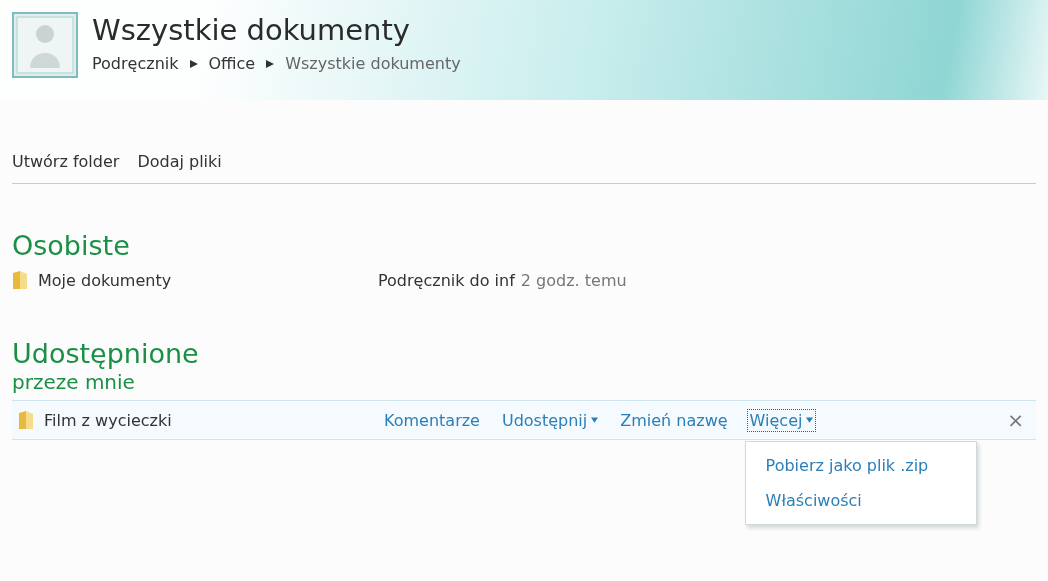  I want to click on menu-item: Pobierz jako plik .zip, so click(860, 465).